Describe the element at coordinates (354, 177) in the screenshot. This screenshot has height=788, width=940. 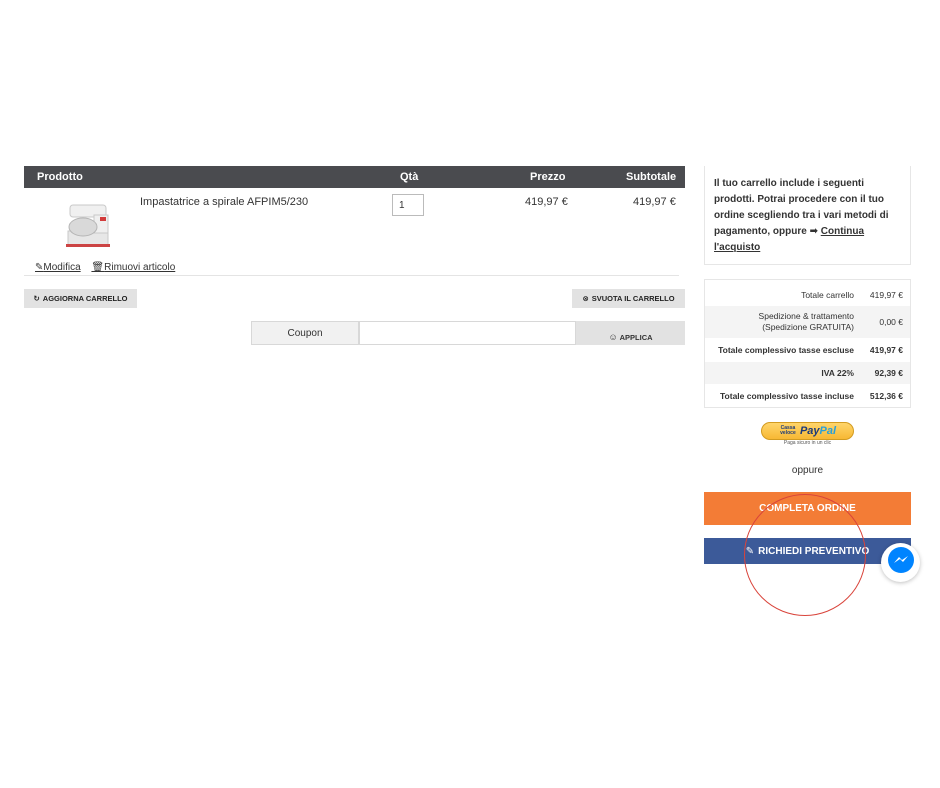
I see `cart-table-header: Prodotto Qtà Prezzo Subtotale` at that location.